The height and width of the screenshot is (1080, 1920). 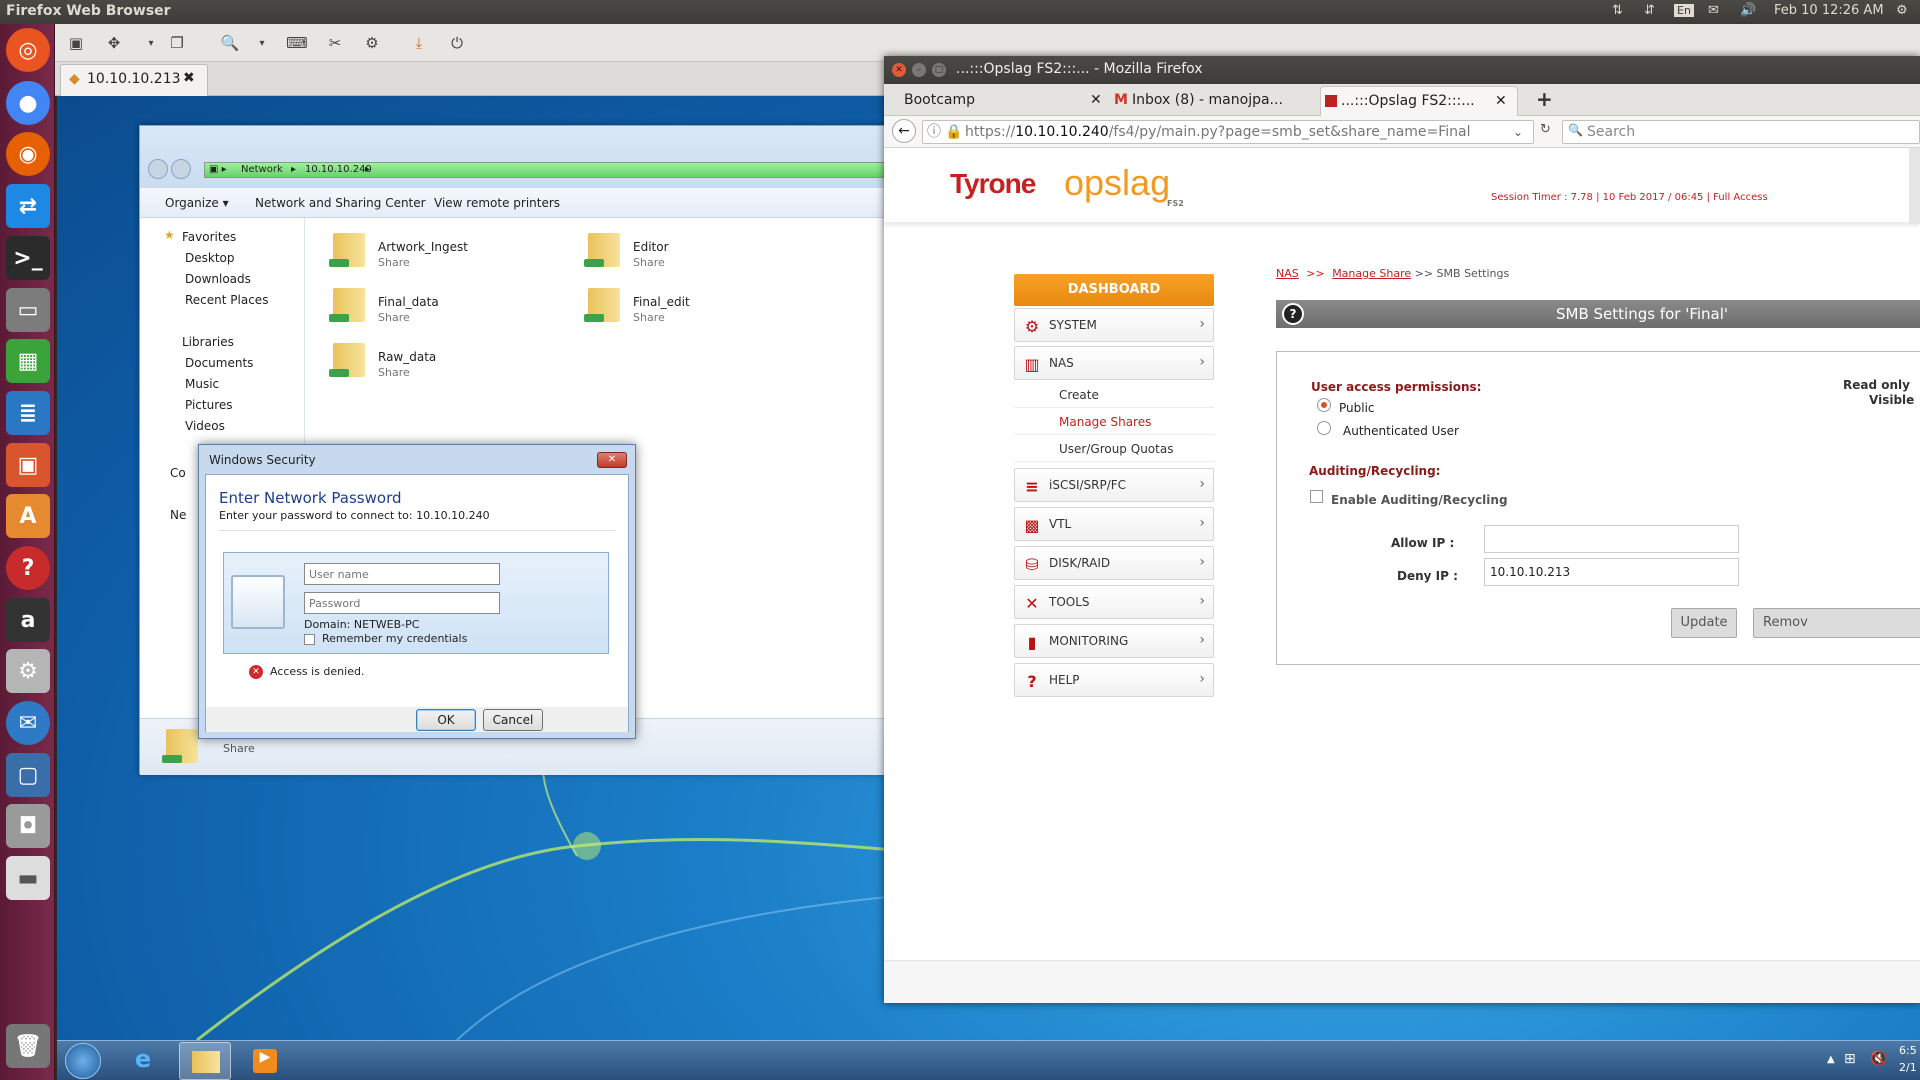 What do you see at coordinates (457, 43) in the screenshot?
I see `disconnect-icon: ⏻` at bounding box center [457, 43].